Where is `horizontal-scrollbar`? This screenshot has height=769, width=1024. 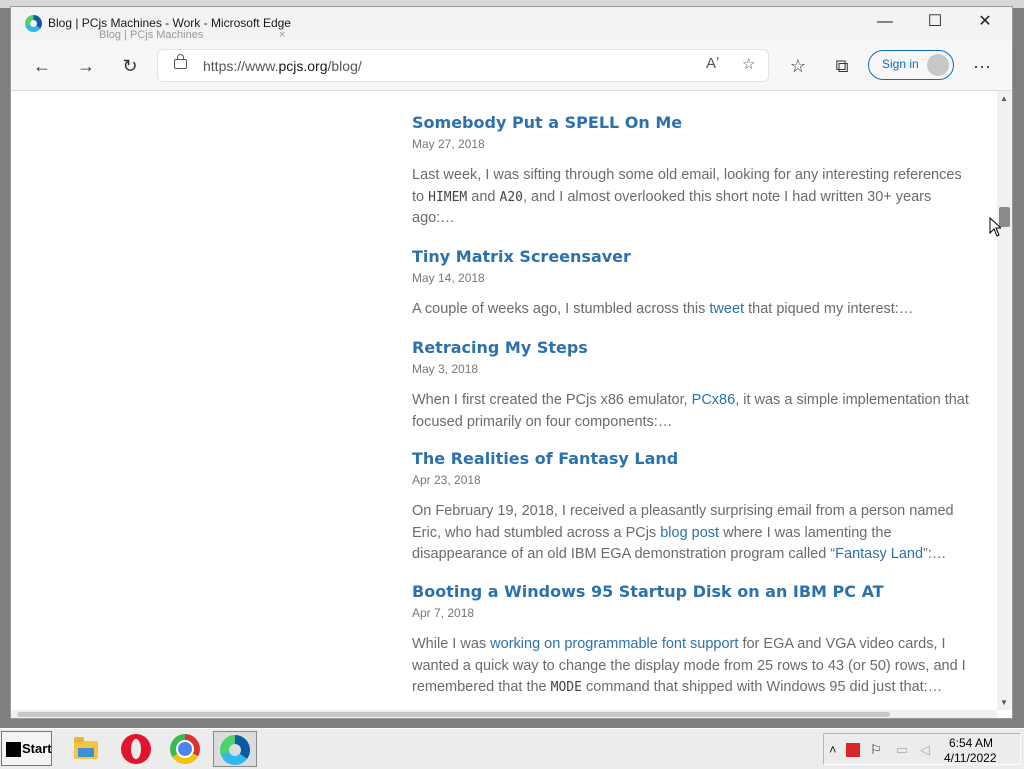
horizontal-scrollbar is located at coordinates (504, 714).